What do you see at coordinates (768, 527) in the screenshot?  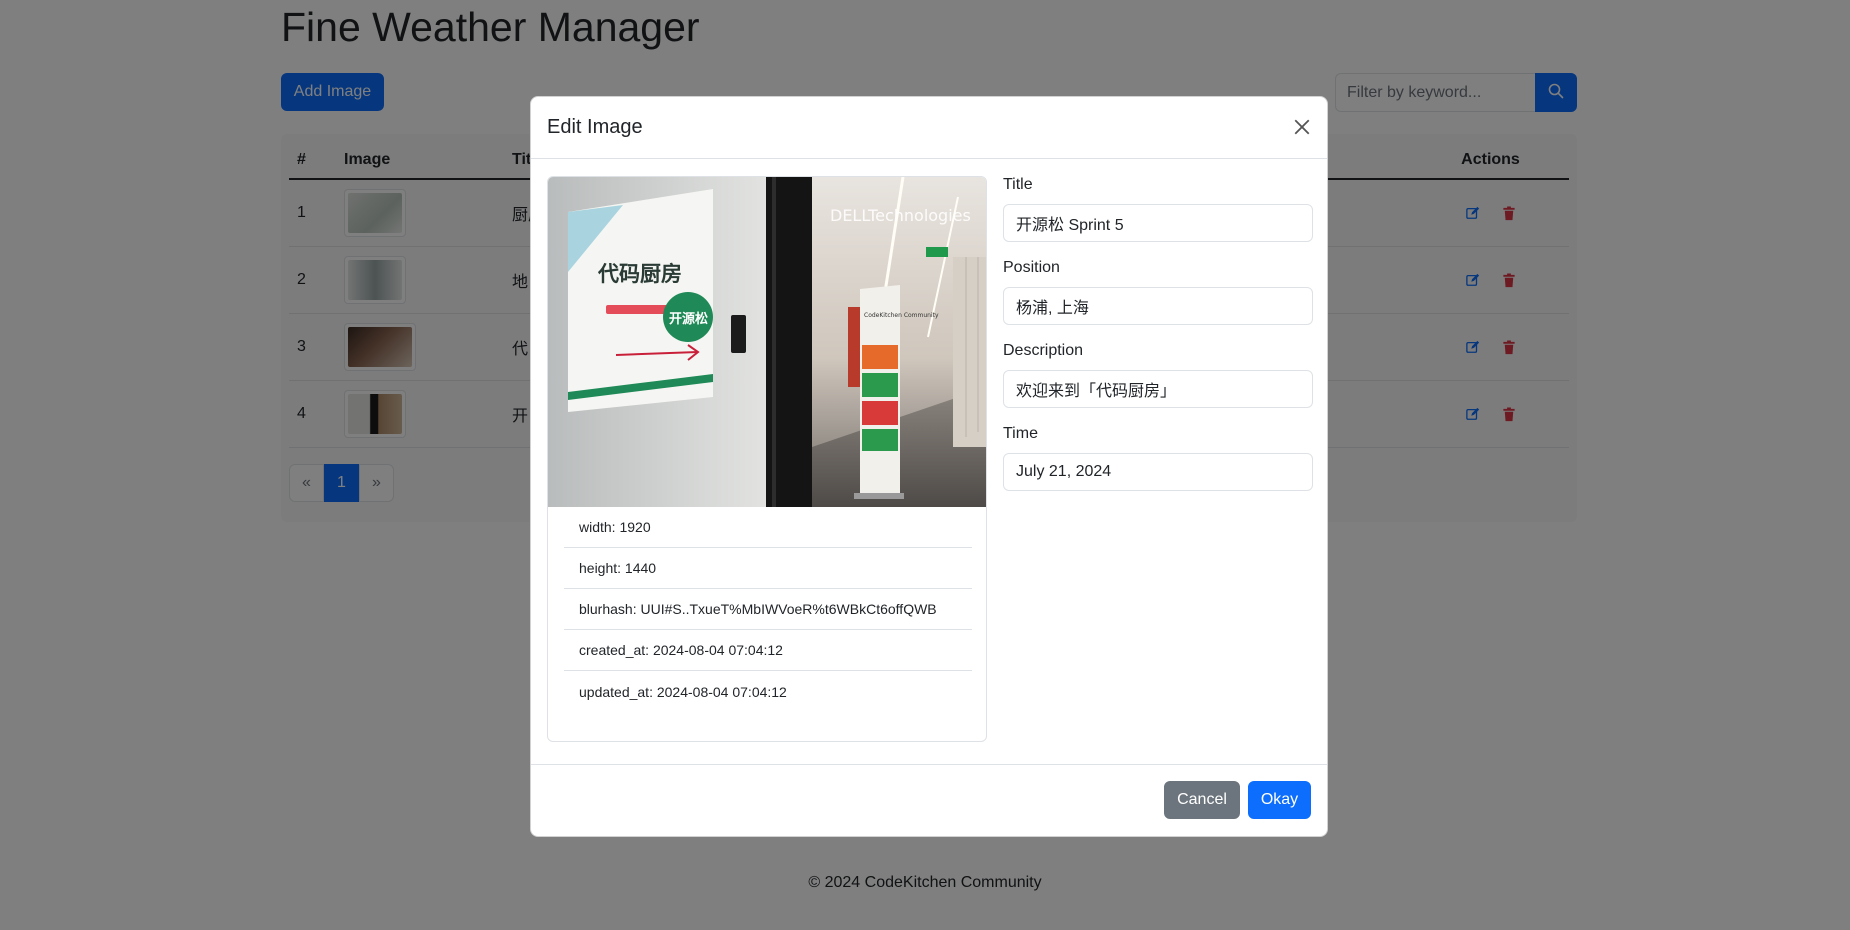 I see `meta-width: width: 1920` at bounding box center [768, 527].